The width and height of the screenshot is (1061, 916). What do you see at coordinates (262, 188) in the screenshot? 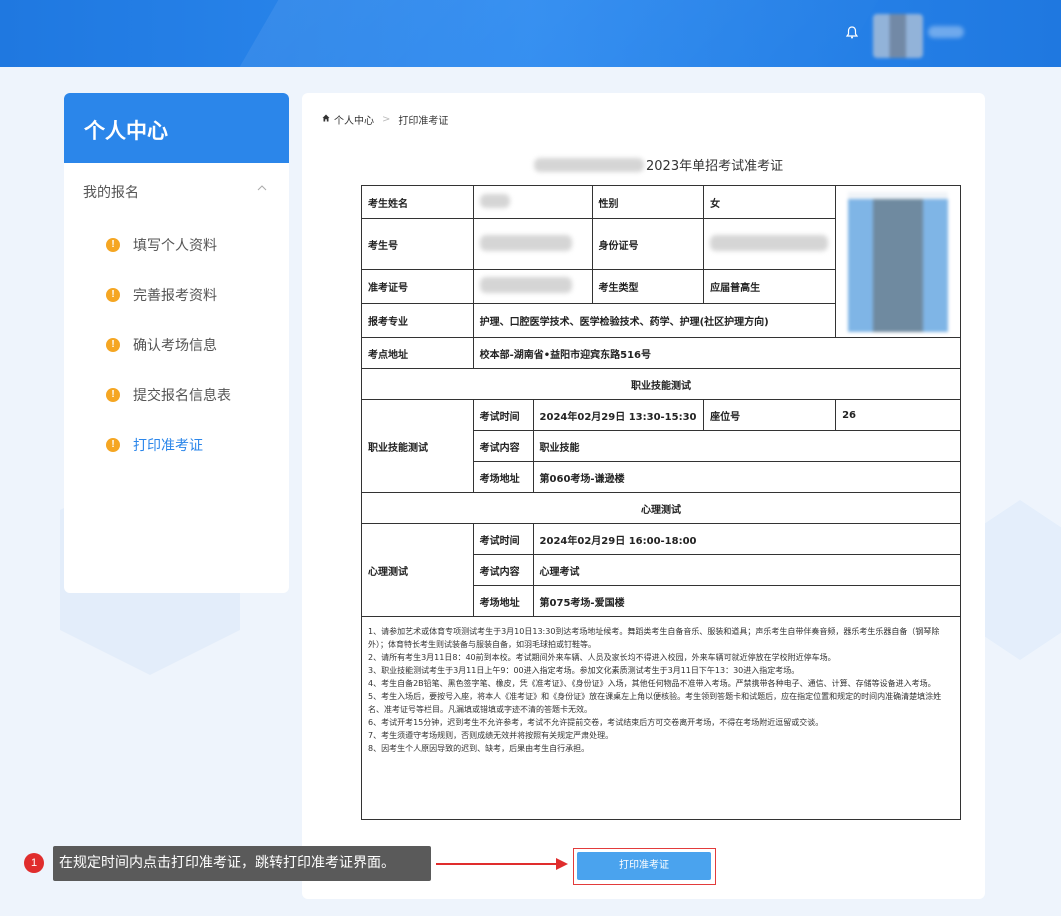
I see `chevron-up-icon` at bounding box center [262, 188].